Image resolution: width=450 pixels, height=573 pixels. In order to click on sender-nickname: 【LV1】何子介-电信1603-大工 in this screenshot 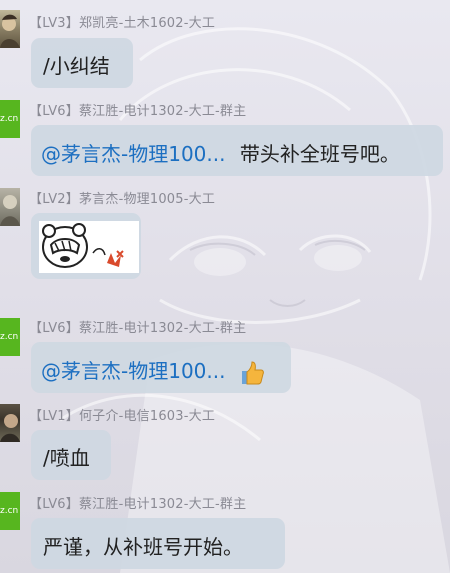, I will do `click(122, 416)`.